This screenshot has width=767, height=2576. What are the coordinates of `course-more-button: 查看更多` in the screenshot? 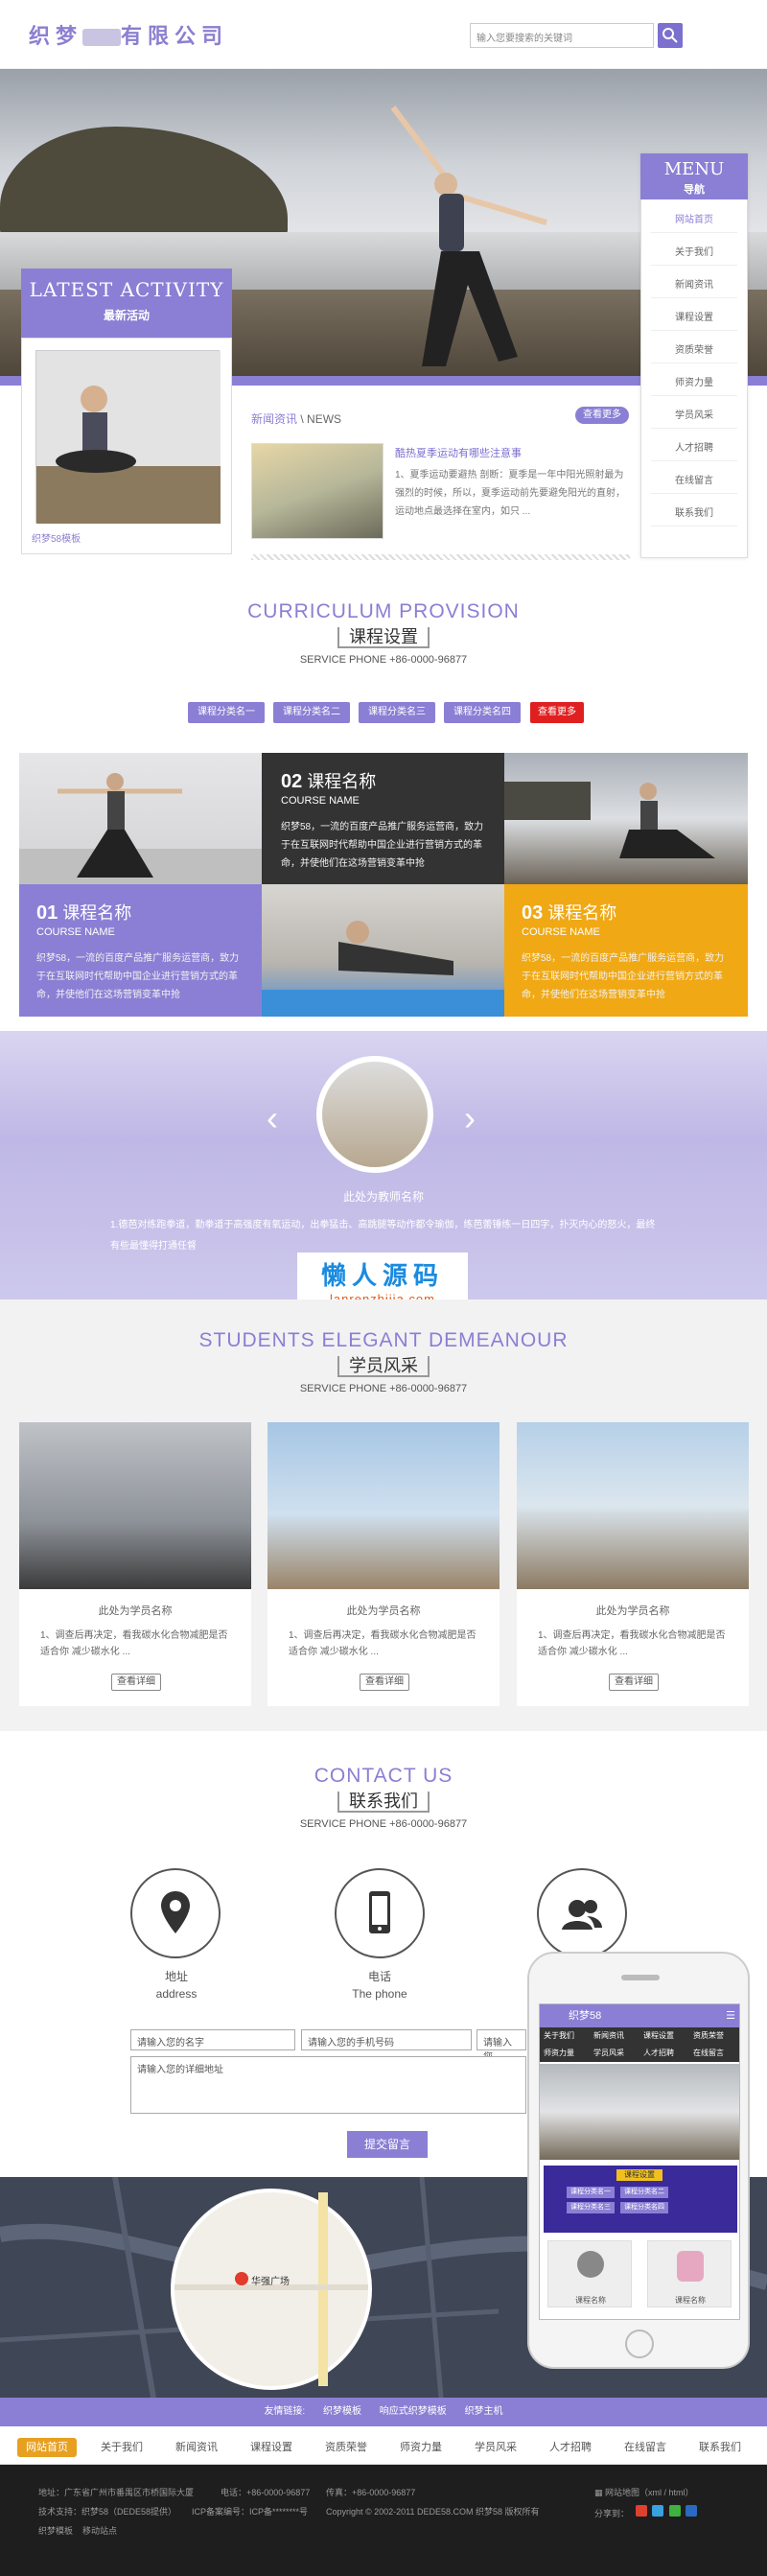 It's located at (557, 712).